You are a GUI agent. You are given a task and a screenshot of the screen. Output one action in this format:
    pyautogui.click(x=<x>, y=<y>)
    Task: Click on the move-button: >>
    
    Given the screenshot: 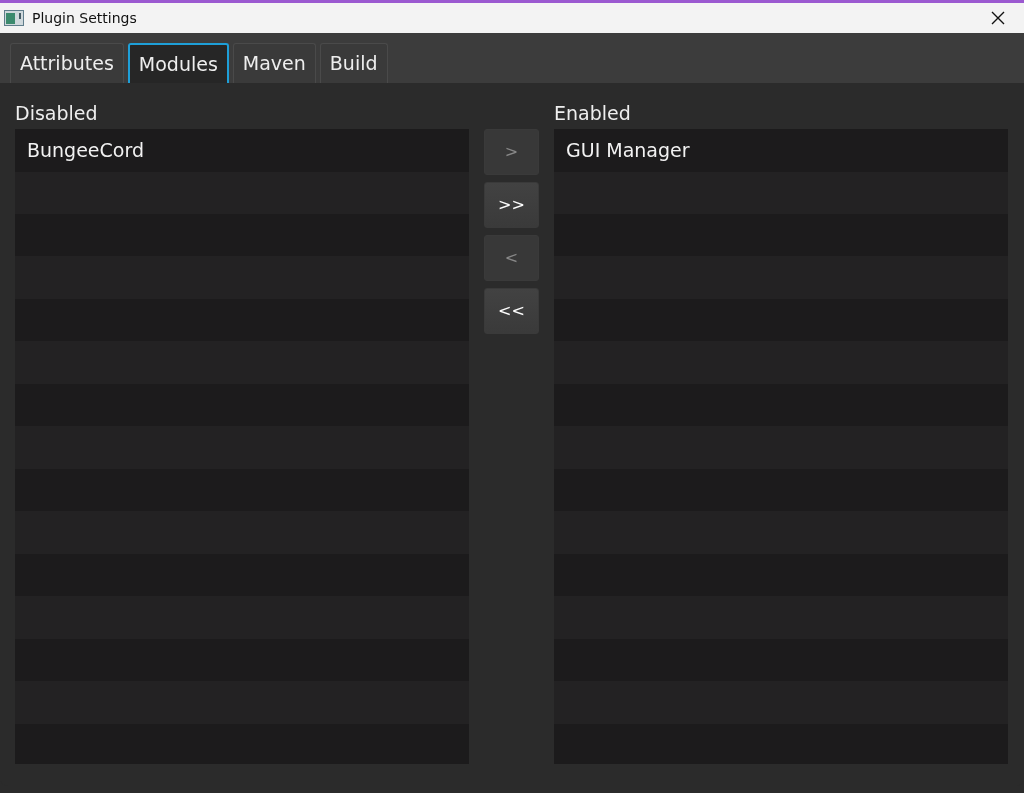 What is the action you would take?
    pyautogui.click(x=511, y=205)
    